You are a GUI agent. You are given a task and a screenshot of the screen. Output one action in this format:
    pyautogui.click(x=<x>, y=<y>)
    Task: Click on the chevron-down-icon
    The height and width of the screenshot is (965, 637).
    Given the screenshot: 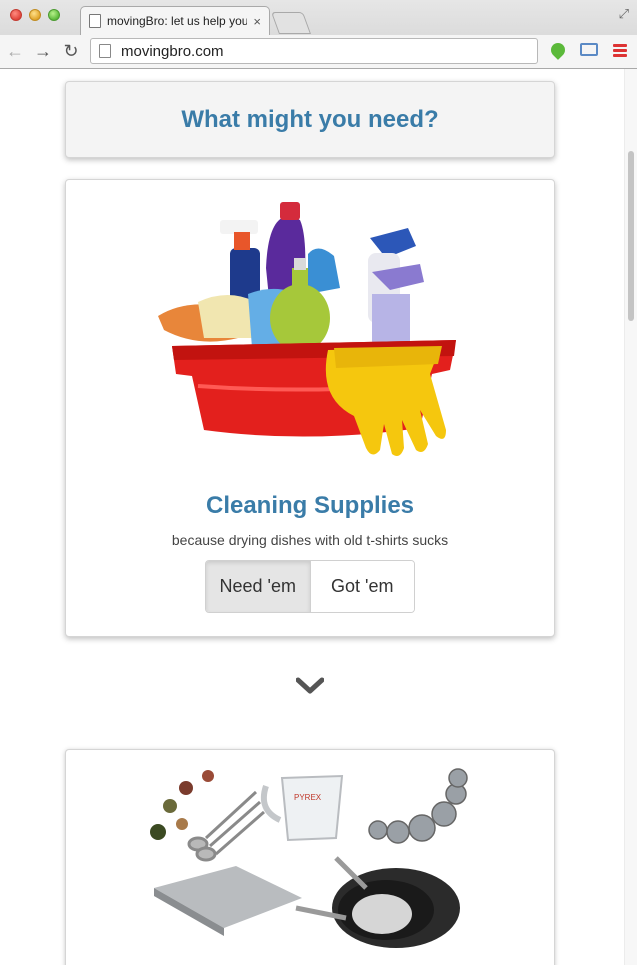 What is the action you would take?
    pyautogui.click(x=310, y=686)
    